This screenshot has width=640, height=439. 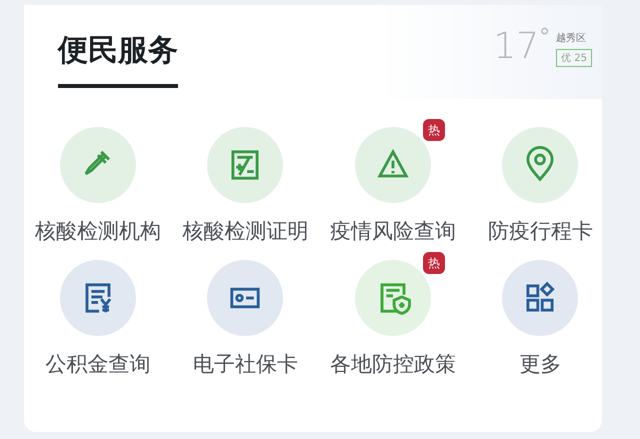 What do you see at coordinates (516, 47) in the screenshot?
I see `temperature: 17` at bounding box center [516, 47].